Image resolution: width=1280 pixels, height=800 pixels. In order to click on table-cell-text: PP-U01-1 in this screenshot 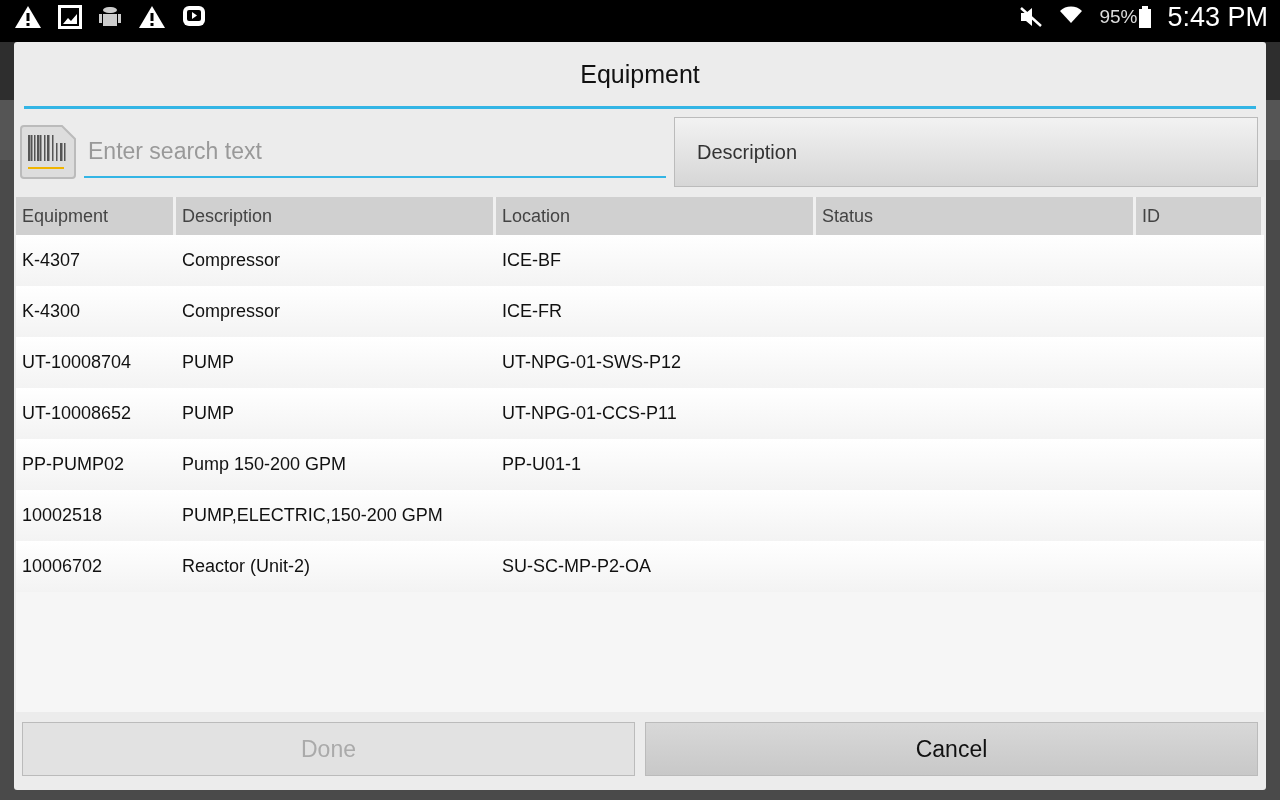, I will do `click(542, 464)`.